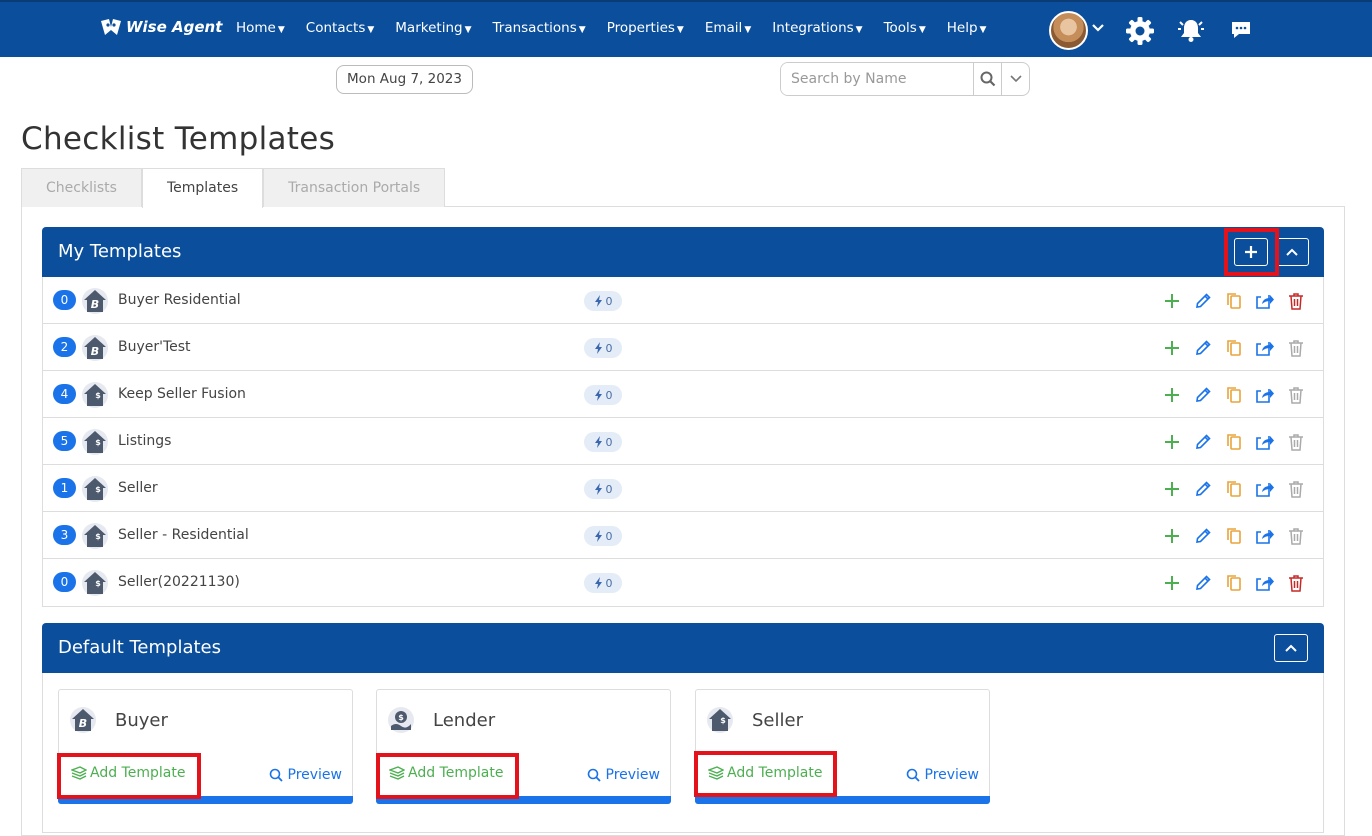  Describe the element at coordinates (182, 394) in the screenshot. I see `template-name: Keep Seller Fusion` at that location.